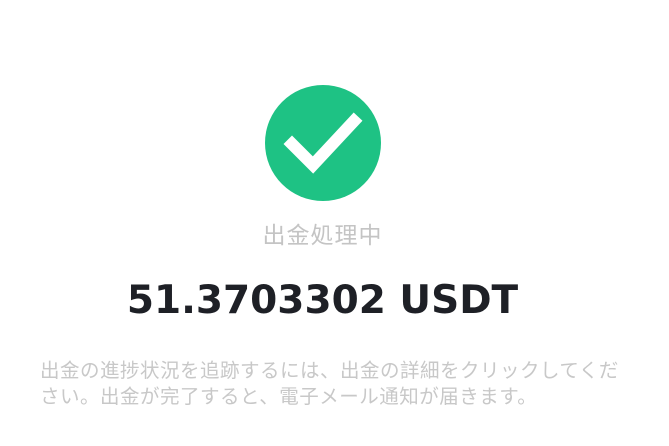  Describe the element at coordinates (322, 236) in the screenshot. I see `status-label: 出金処理中` at that location.